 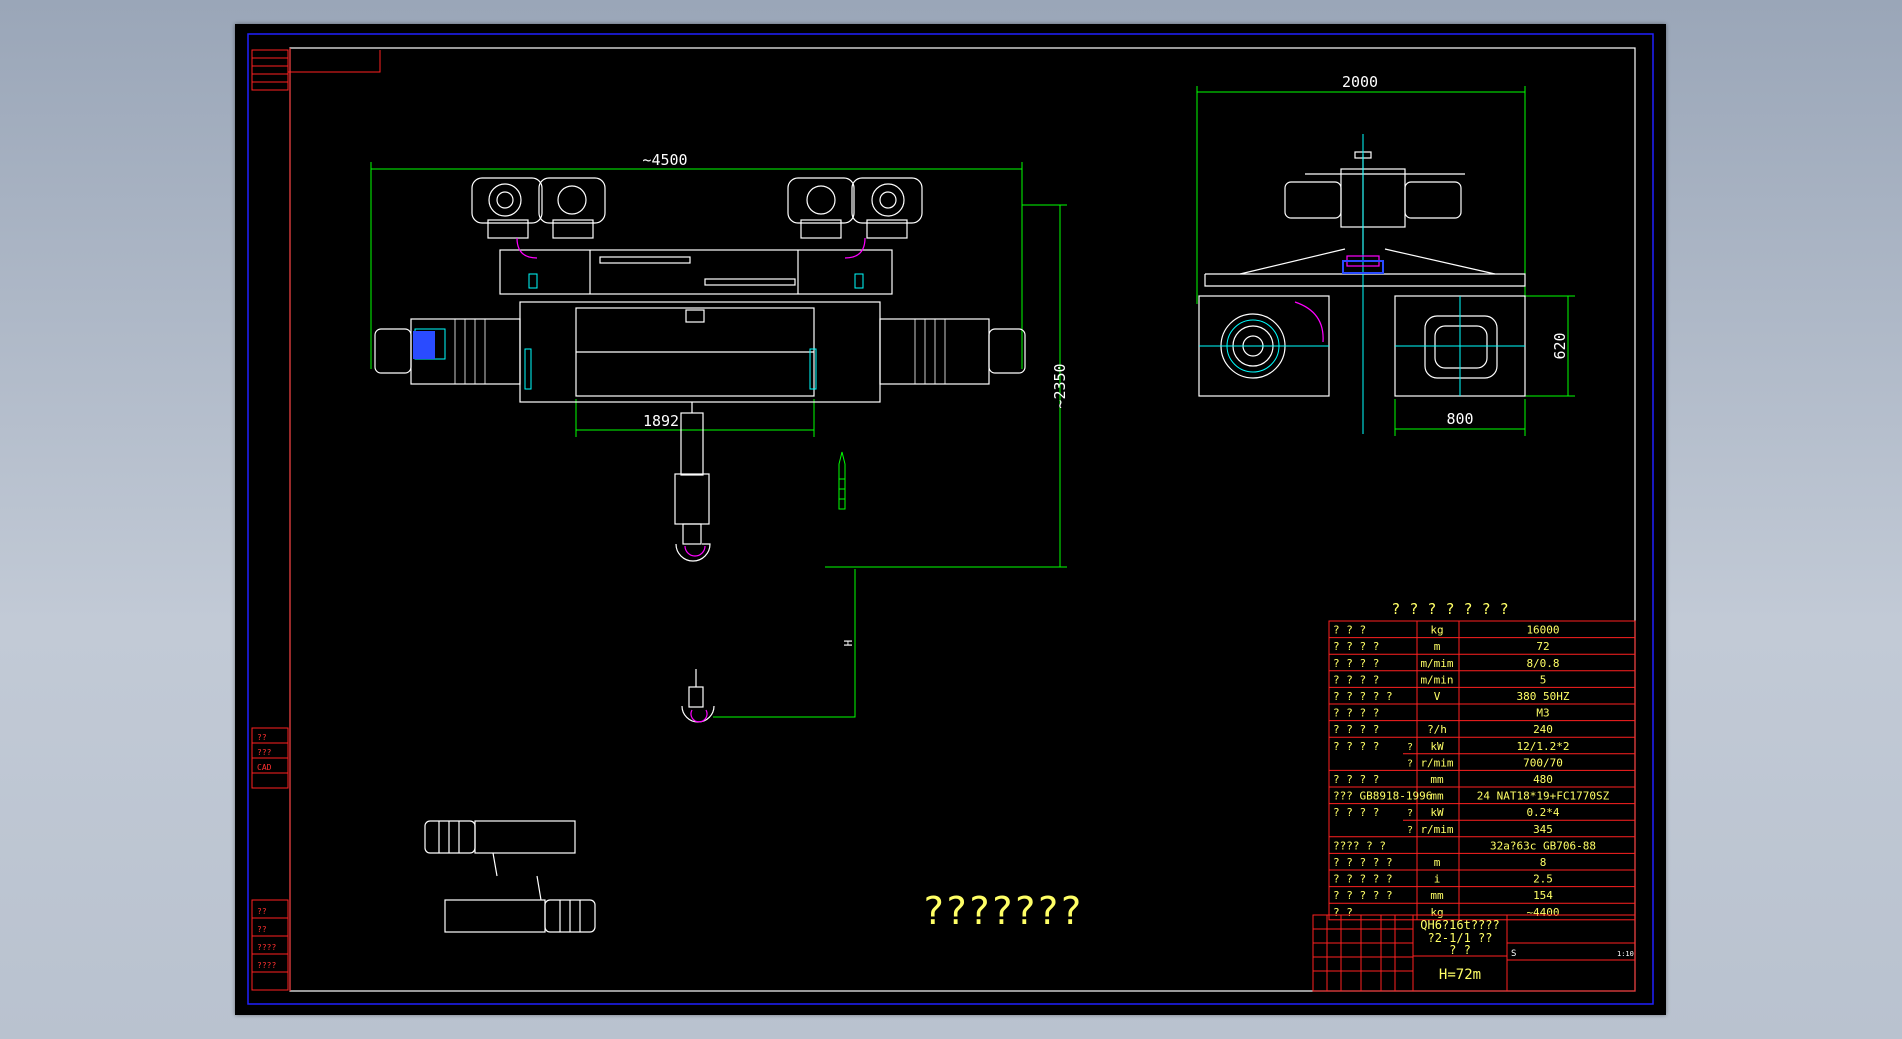 I want to click on spec-row-name: ? ?, so click(x=1343, y=912).